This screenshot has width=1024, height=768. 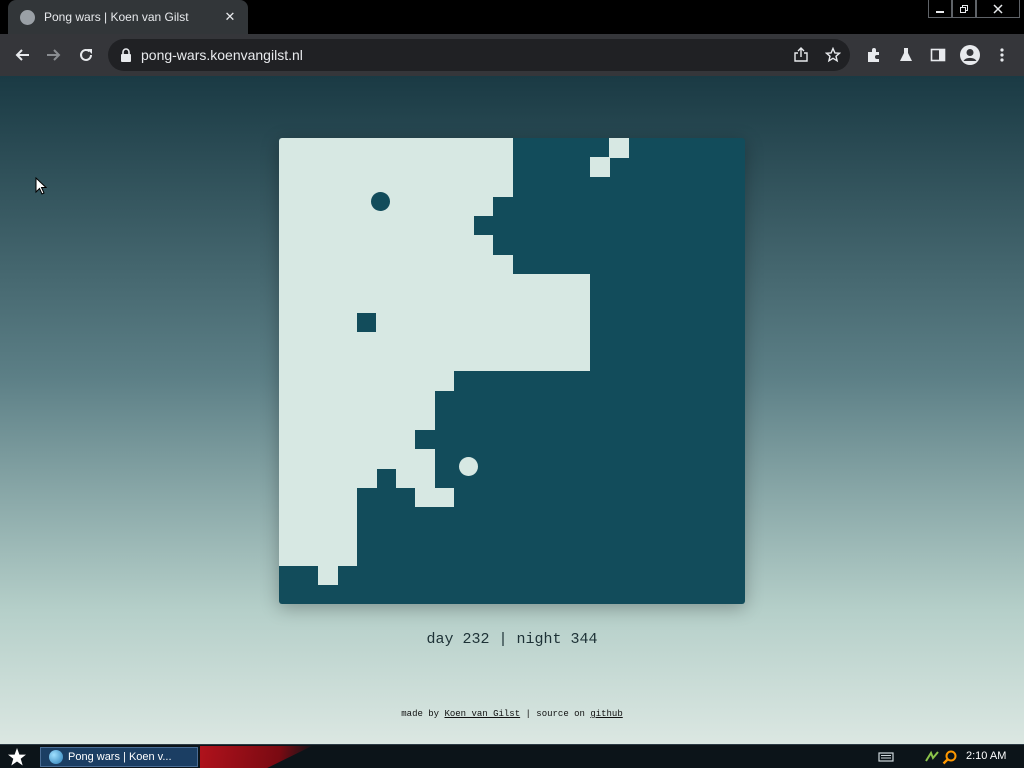 I want to click on minimize-icon, so click(x=940, y=11).